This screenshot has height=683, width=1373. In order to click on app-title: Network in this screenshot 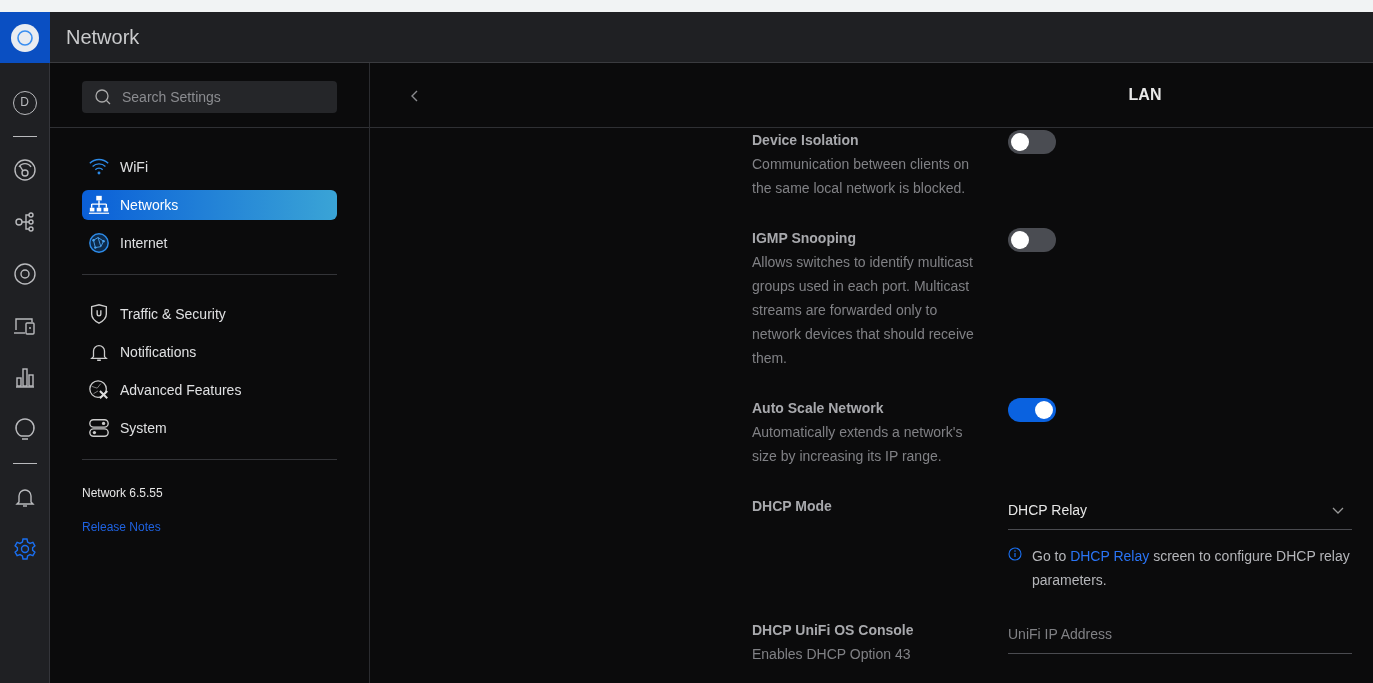, I will do `click(102, 37)`.